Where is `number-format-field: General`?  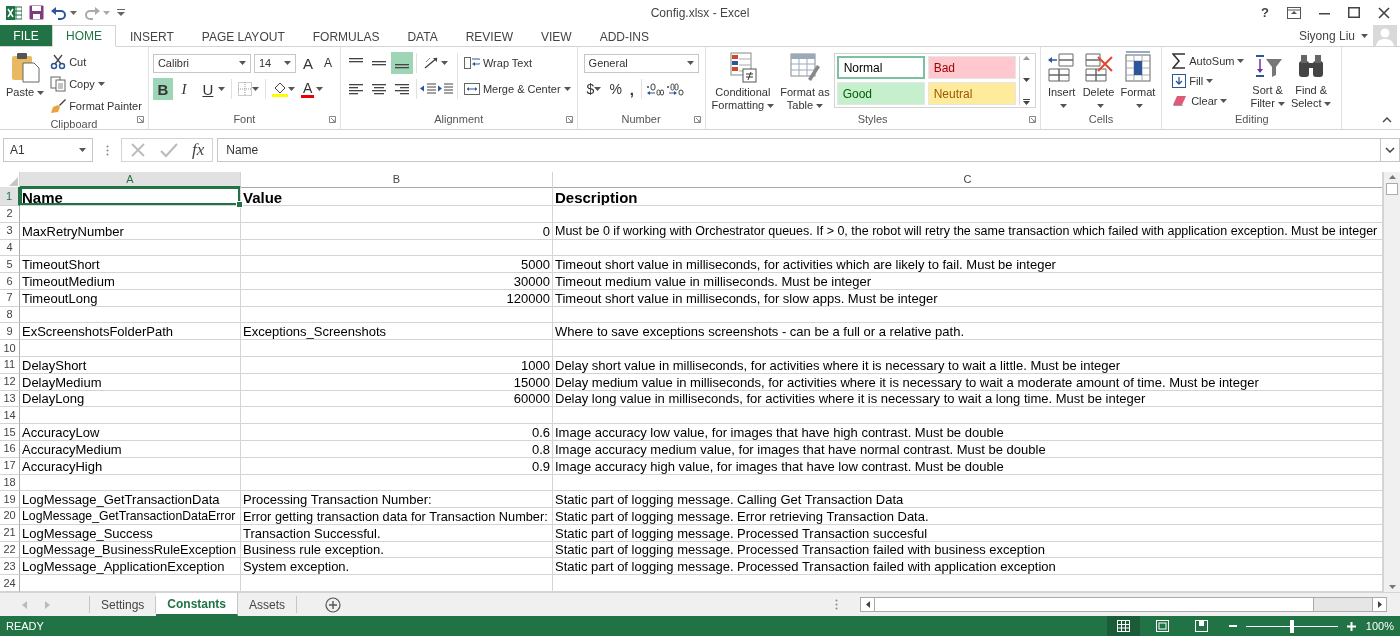 number-format-field: General is located at coordinates (641, 63).